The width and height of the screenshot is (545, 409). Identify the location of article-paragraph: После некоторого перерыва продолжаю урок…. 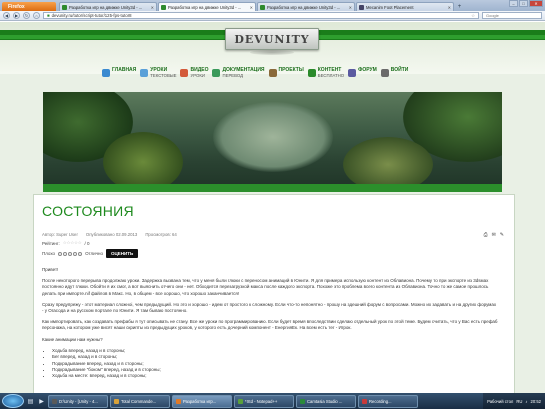
(265, 287).